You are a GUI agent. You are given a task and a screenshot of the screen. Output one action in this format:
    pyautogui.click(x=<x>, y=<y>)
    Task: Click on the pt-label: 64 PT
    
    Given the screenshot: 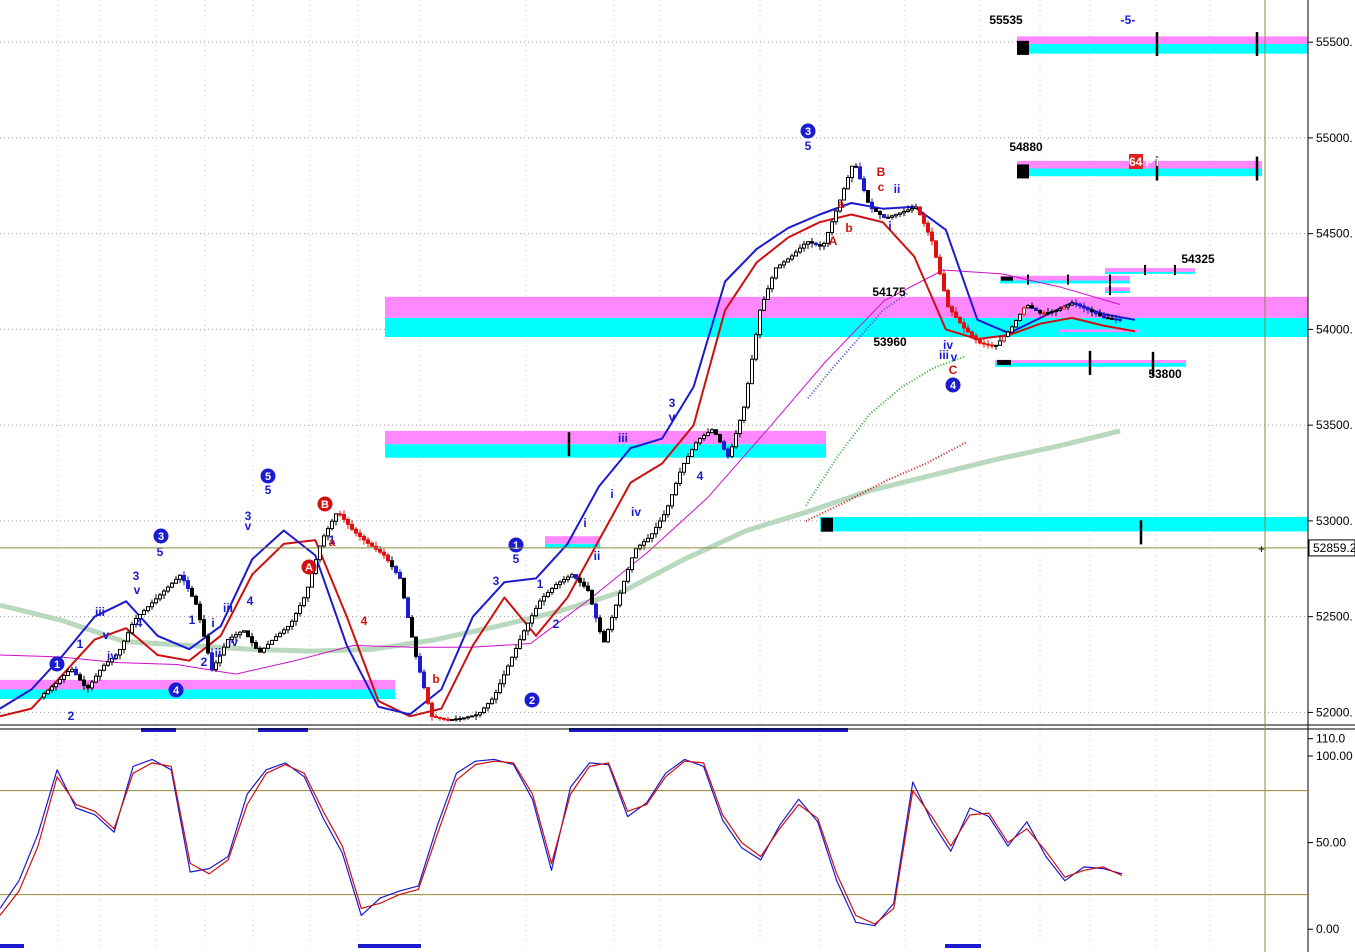 What is the action you would take?
    pyautogui.click(x=1145, y=162)
    